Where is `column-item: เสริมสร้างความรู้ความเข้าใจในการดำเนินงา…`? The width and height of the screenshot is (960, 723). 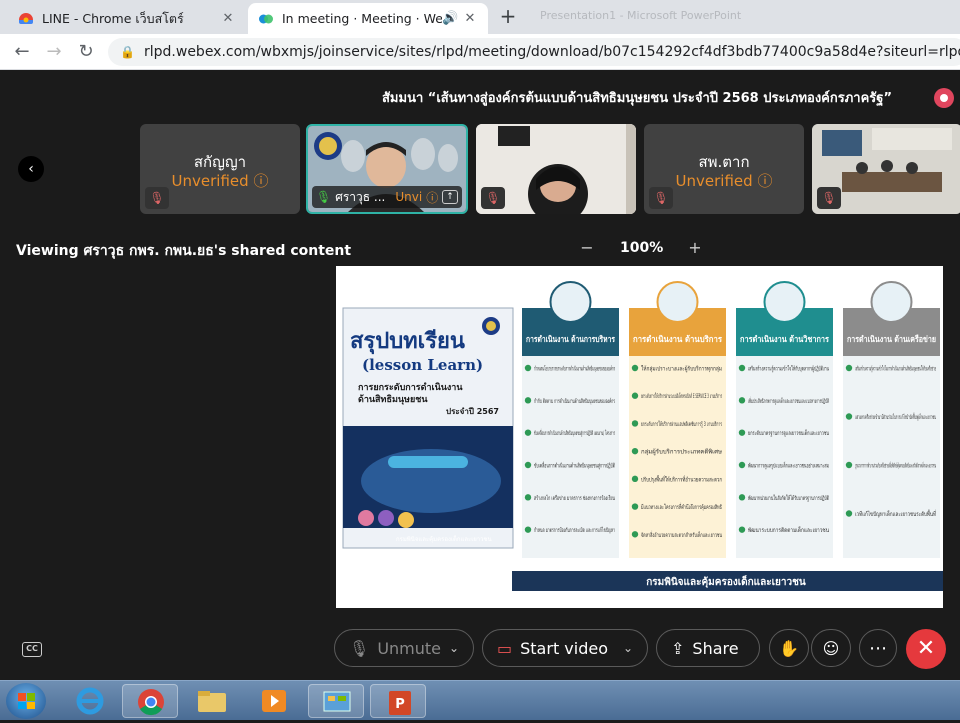
column-item: เสริมสร้างความรู้ความเข้าใจในการดำเนินงา… is located at coordinates (895, 369).